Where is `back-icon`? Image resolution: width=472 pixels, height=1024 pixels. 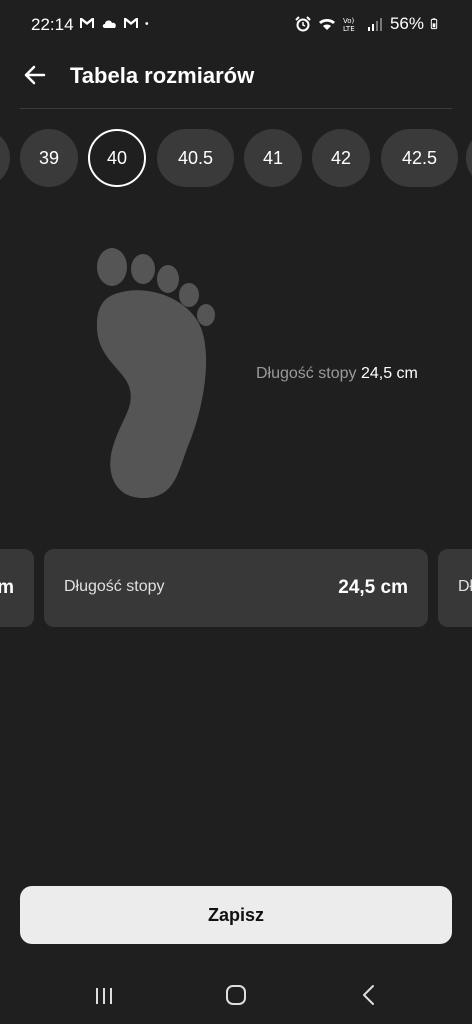 back-icon is located at coordinates (369, 995).